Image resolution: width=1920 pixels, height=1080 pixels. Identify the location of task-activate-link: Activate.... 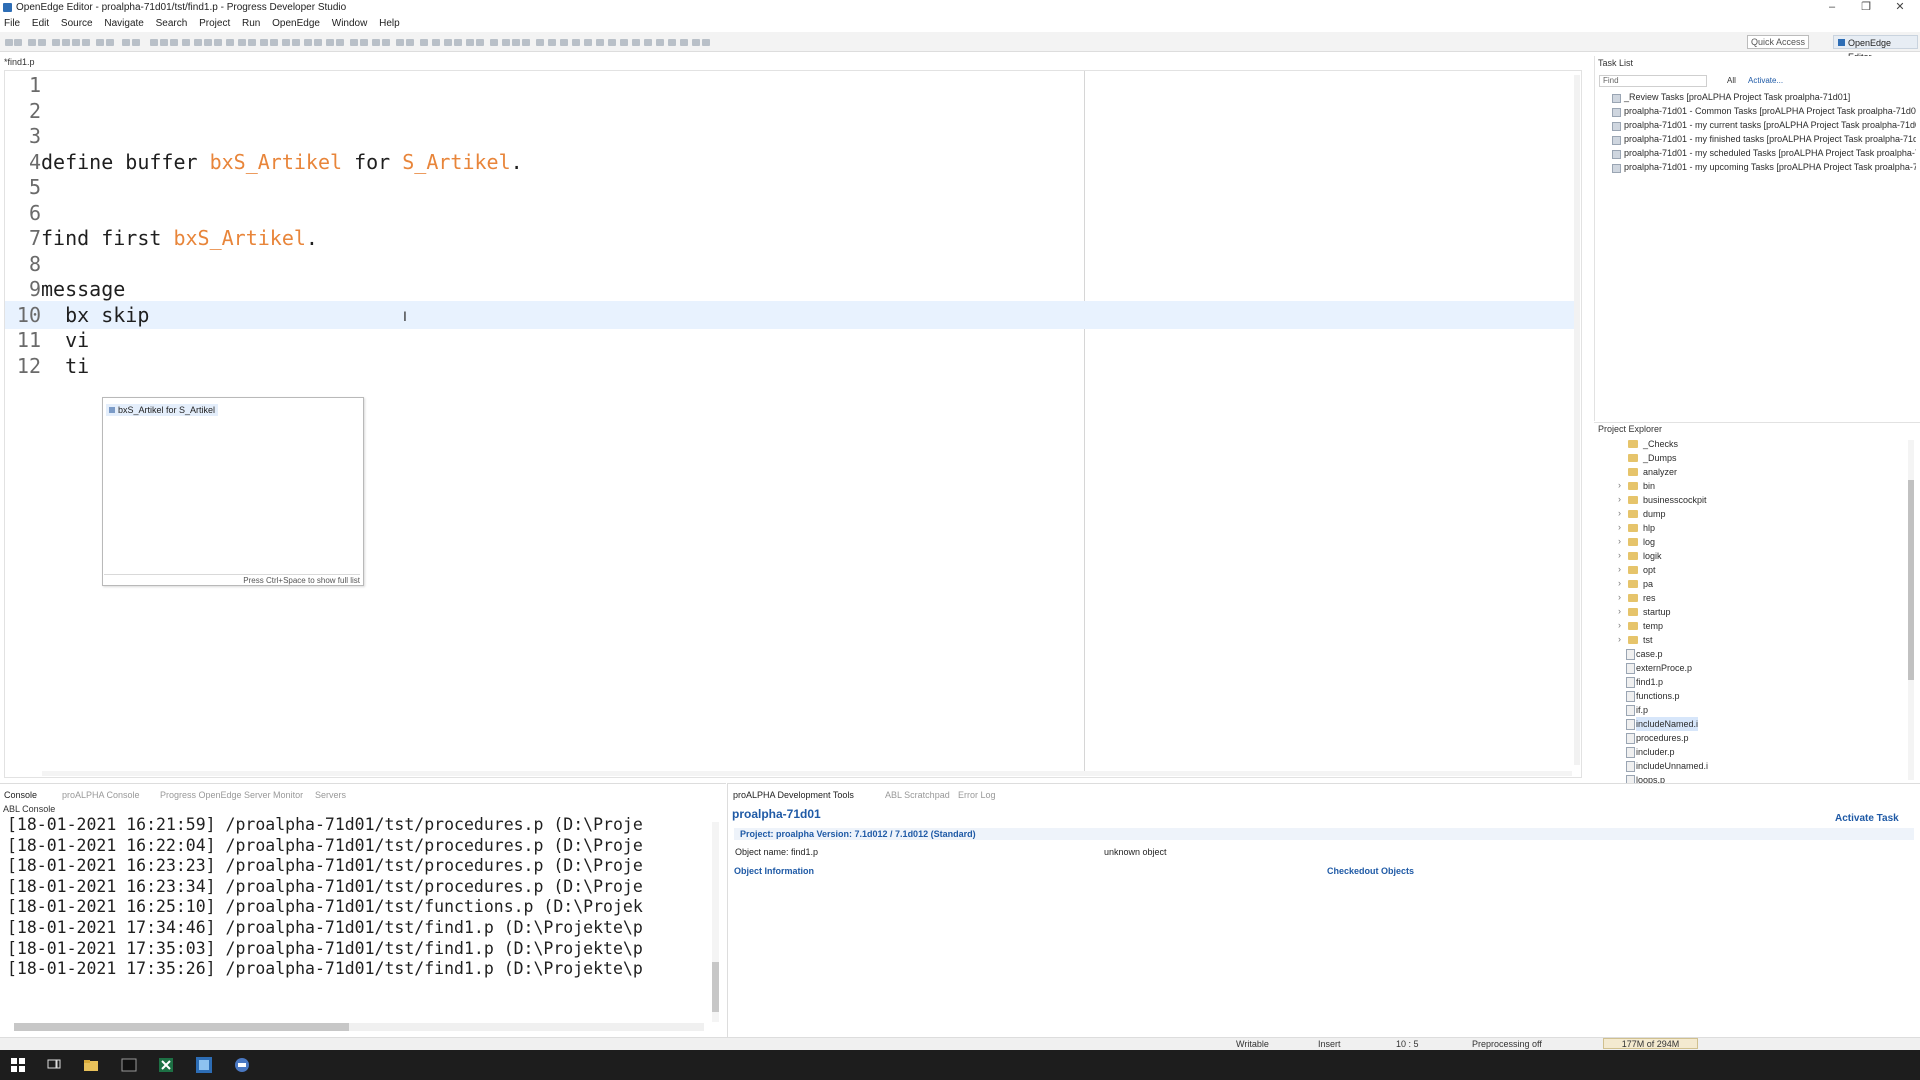
(1765, 81).